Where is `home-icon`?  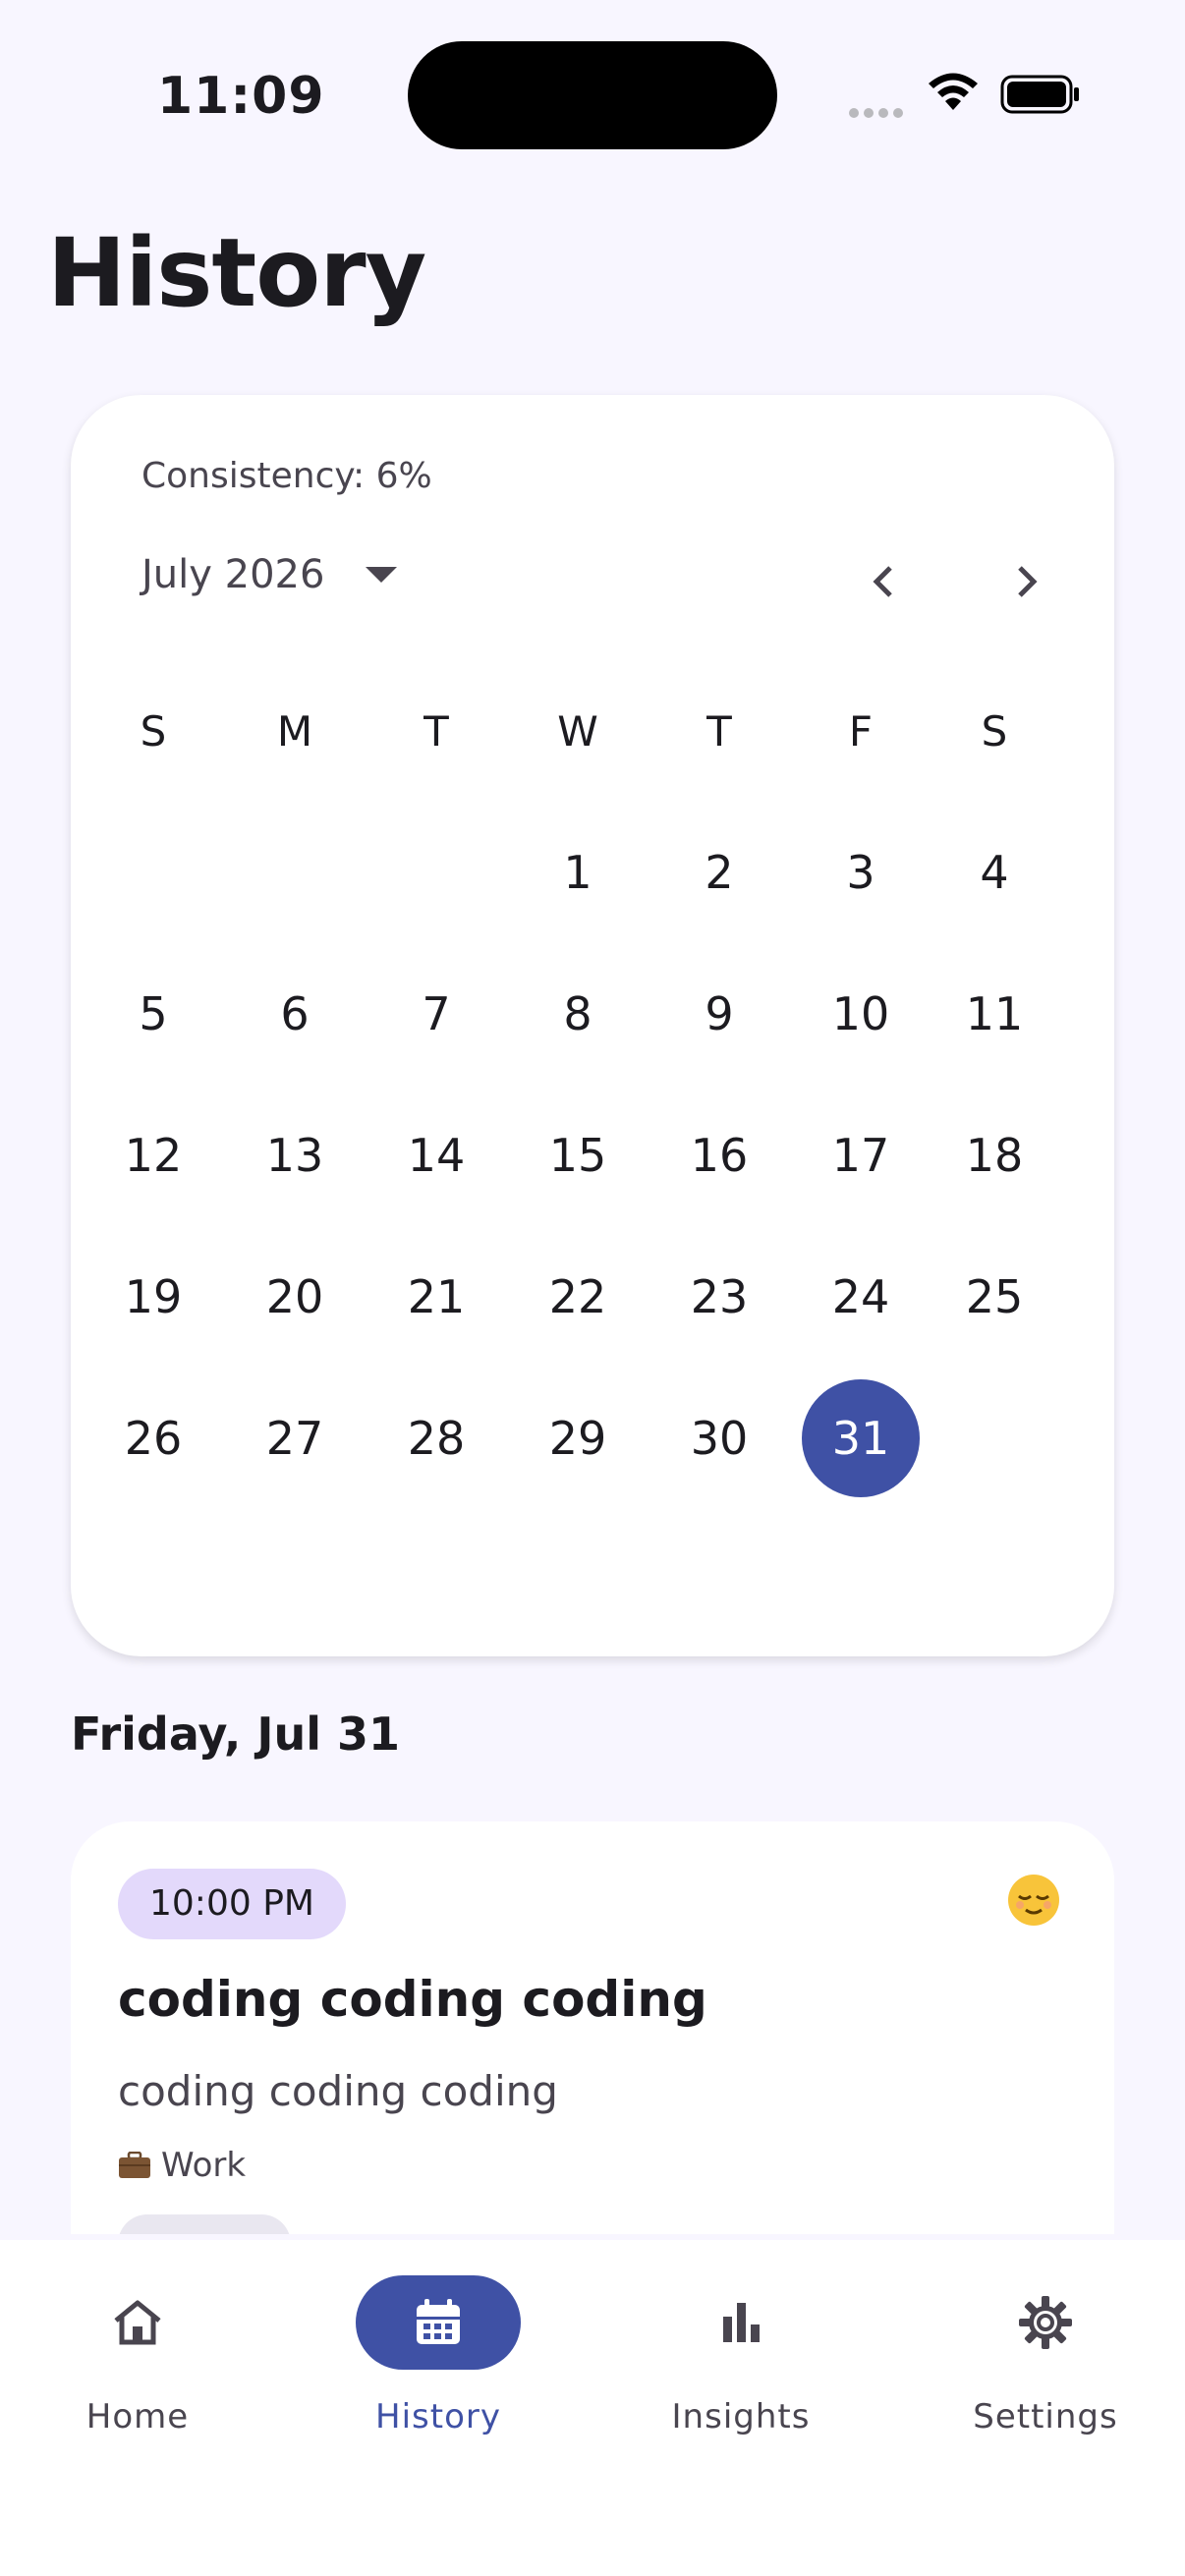 home-icon is located at coordinates (137, 2322).